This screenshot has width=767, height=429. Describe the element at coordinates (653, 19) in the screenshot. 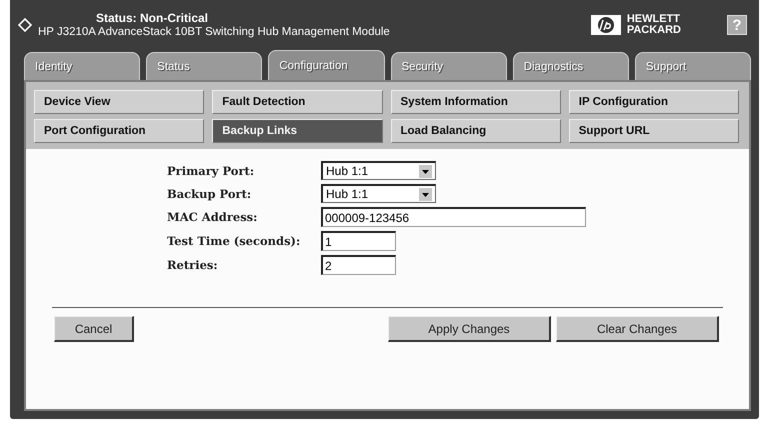

I see `logo-text: HEWLETT` at that location.